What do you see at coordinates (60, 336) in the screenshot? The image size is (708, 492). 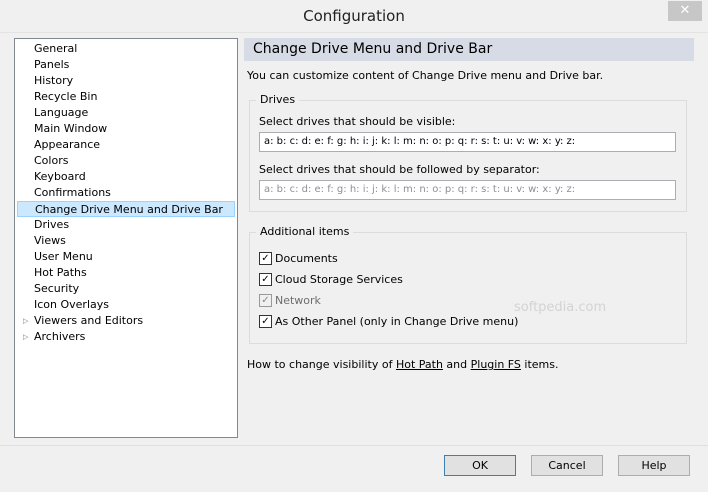 I see `tree-item-label: Archivers` at bounding box center [60, 336].